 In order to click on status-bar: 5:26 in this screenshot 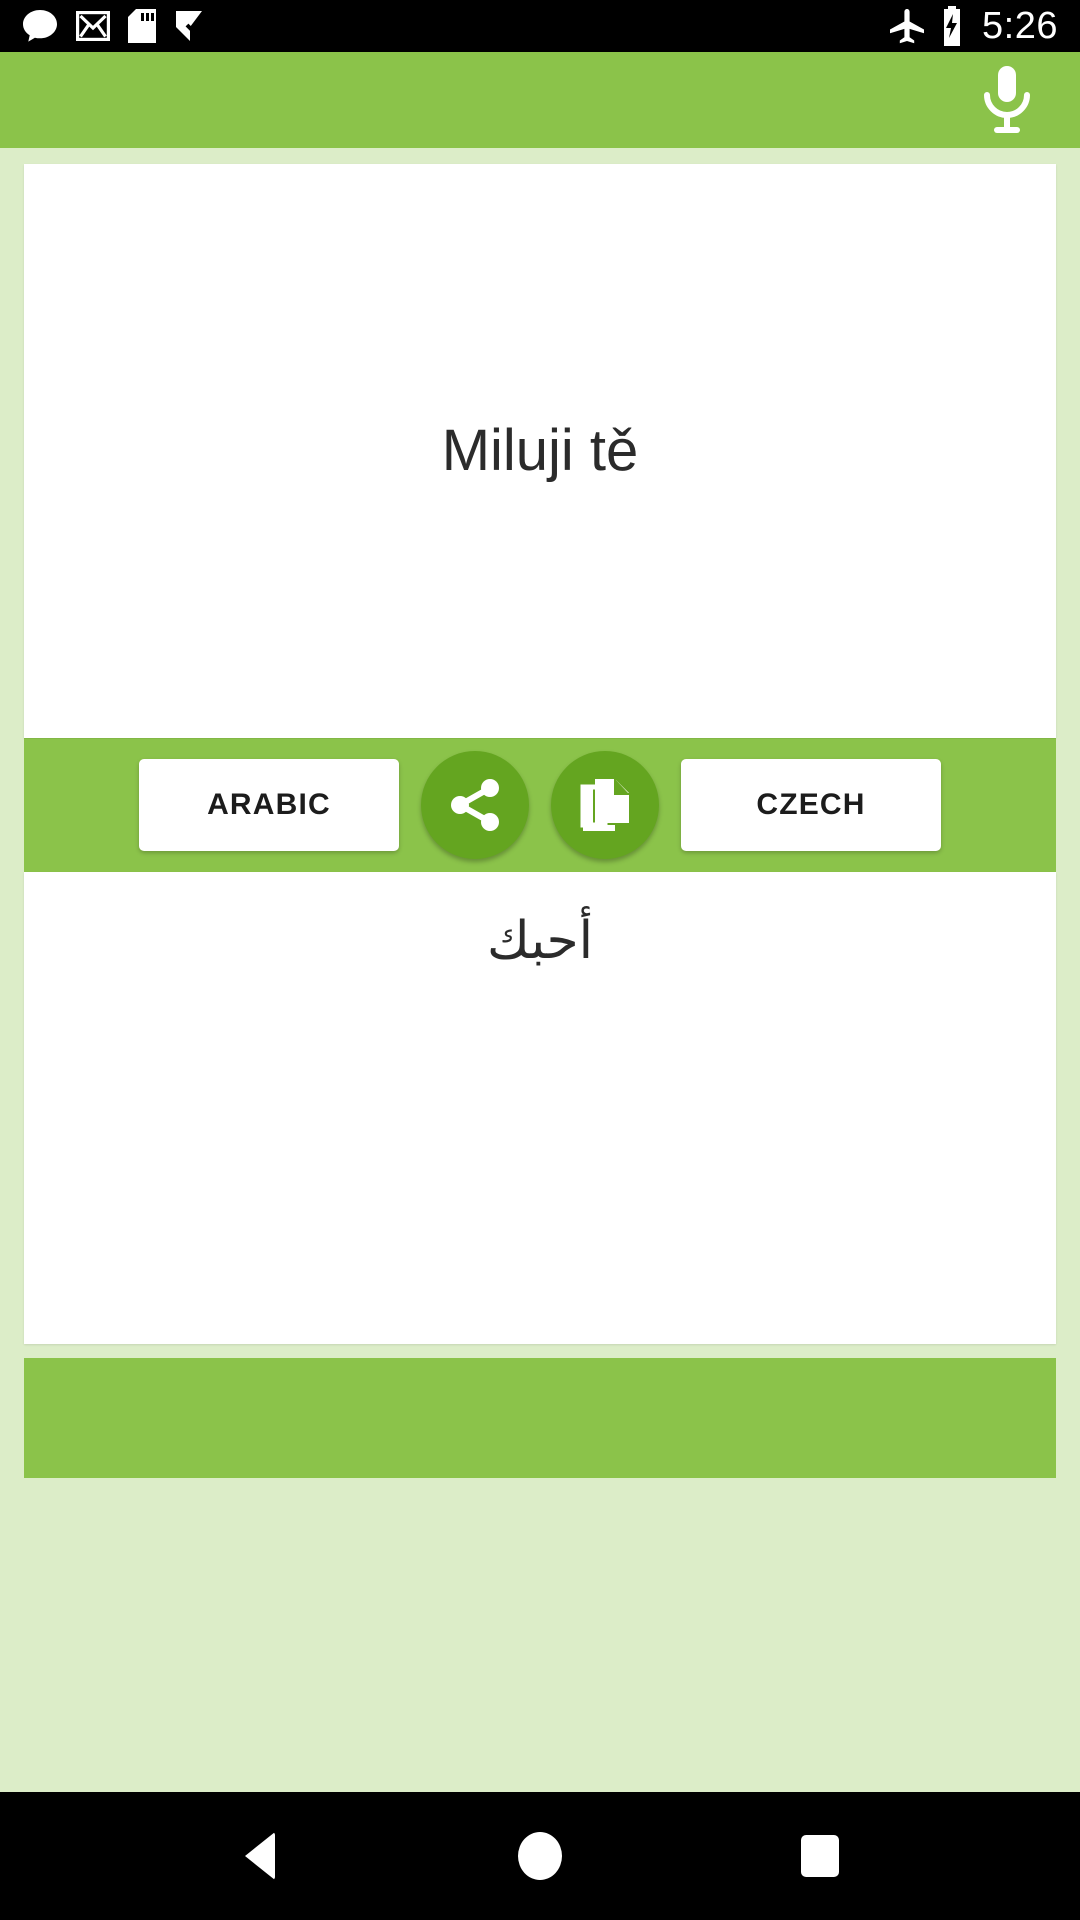, I will do `click(540, 26)`.